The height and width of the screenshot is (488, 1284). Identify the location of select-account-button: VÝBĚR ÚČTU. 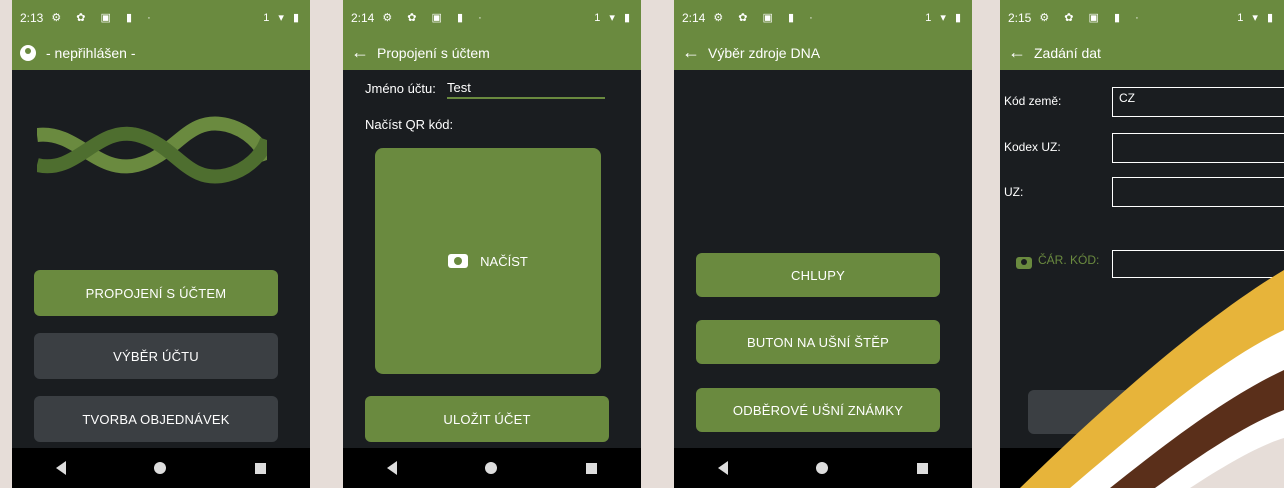
(156, 356).